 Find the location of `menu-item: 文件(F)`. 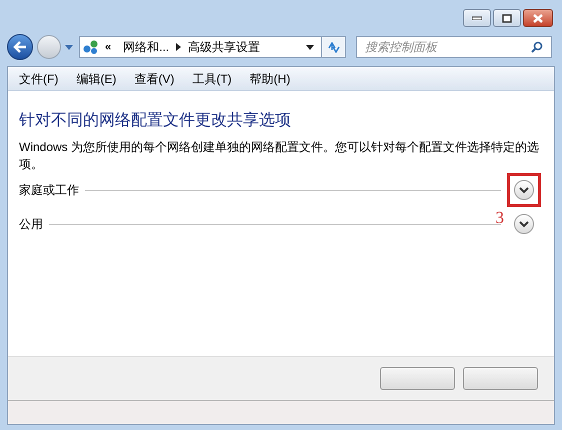

menu-item: 文件(F) is located at coordinates (39, 79).